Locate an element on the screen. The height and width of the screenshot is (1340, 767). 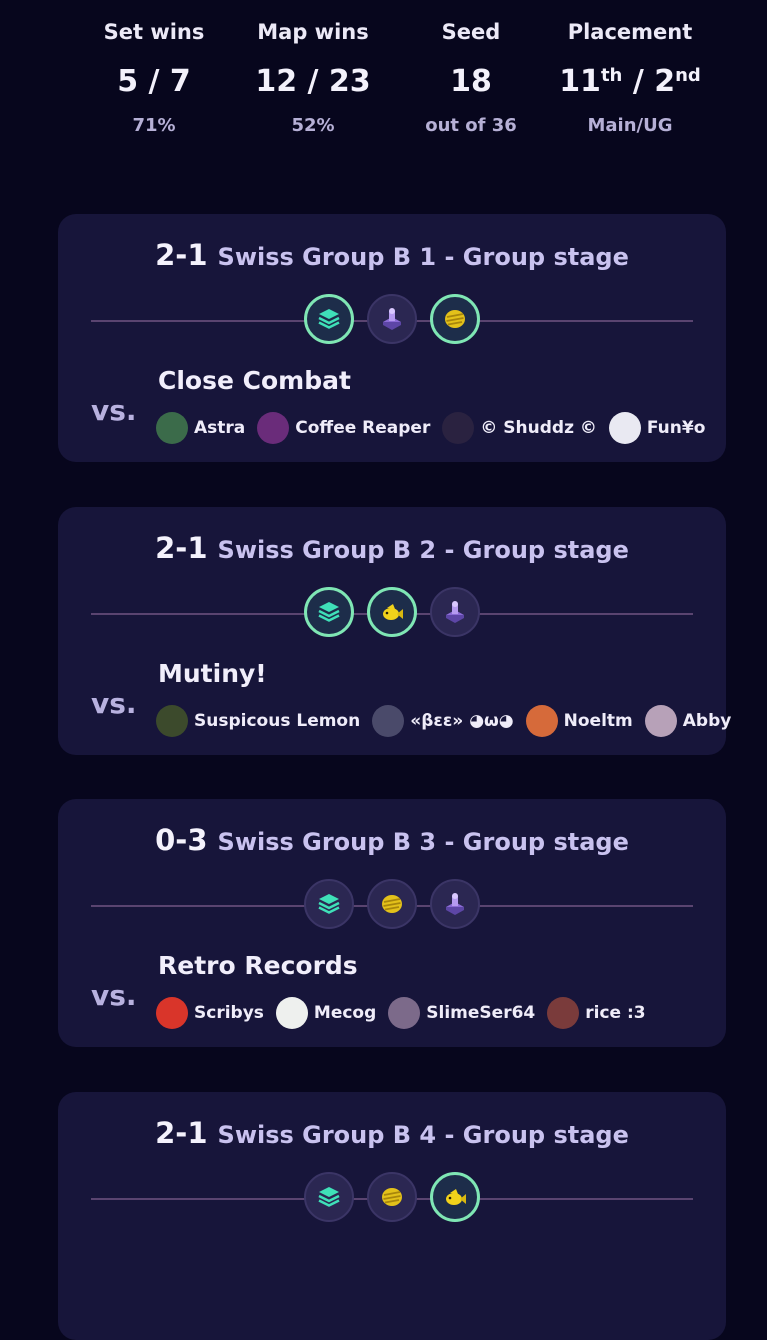
stat-set-wins: Set wins 5 / 7 71% is located at coordinates (154, 78).